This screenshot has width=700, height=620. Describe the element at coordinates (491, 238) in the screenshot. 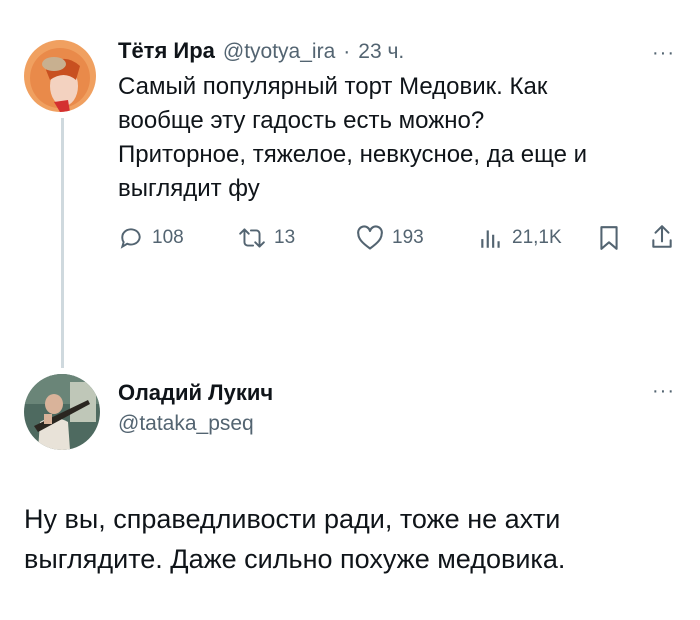

I see `views-icon` at that location.